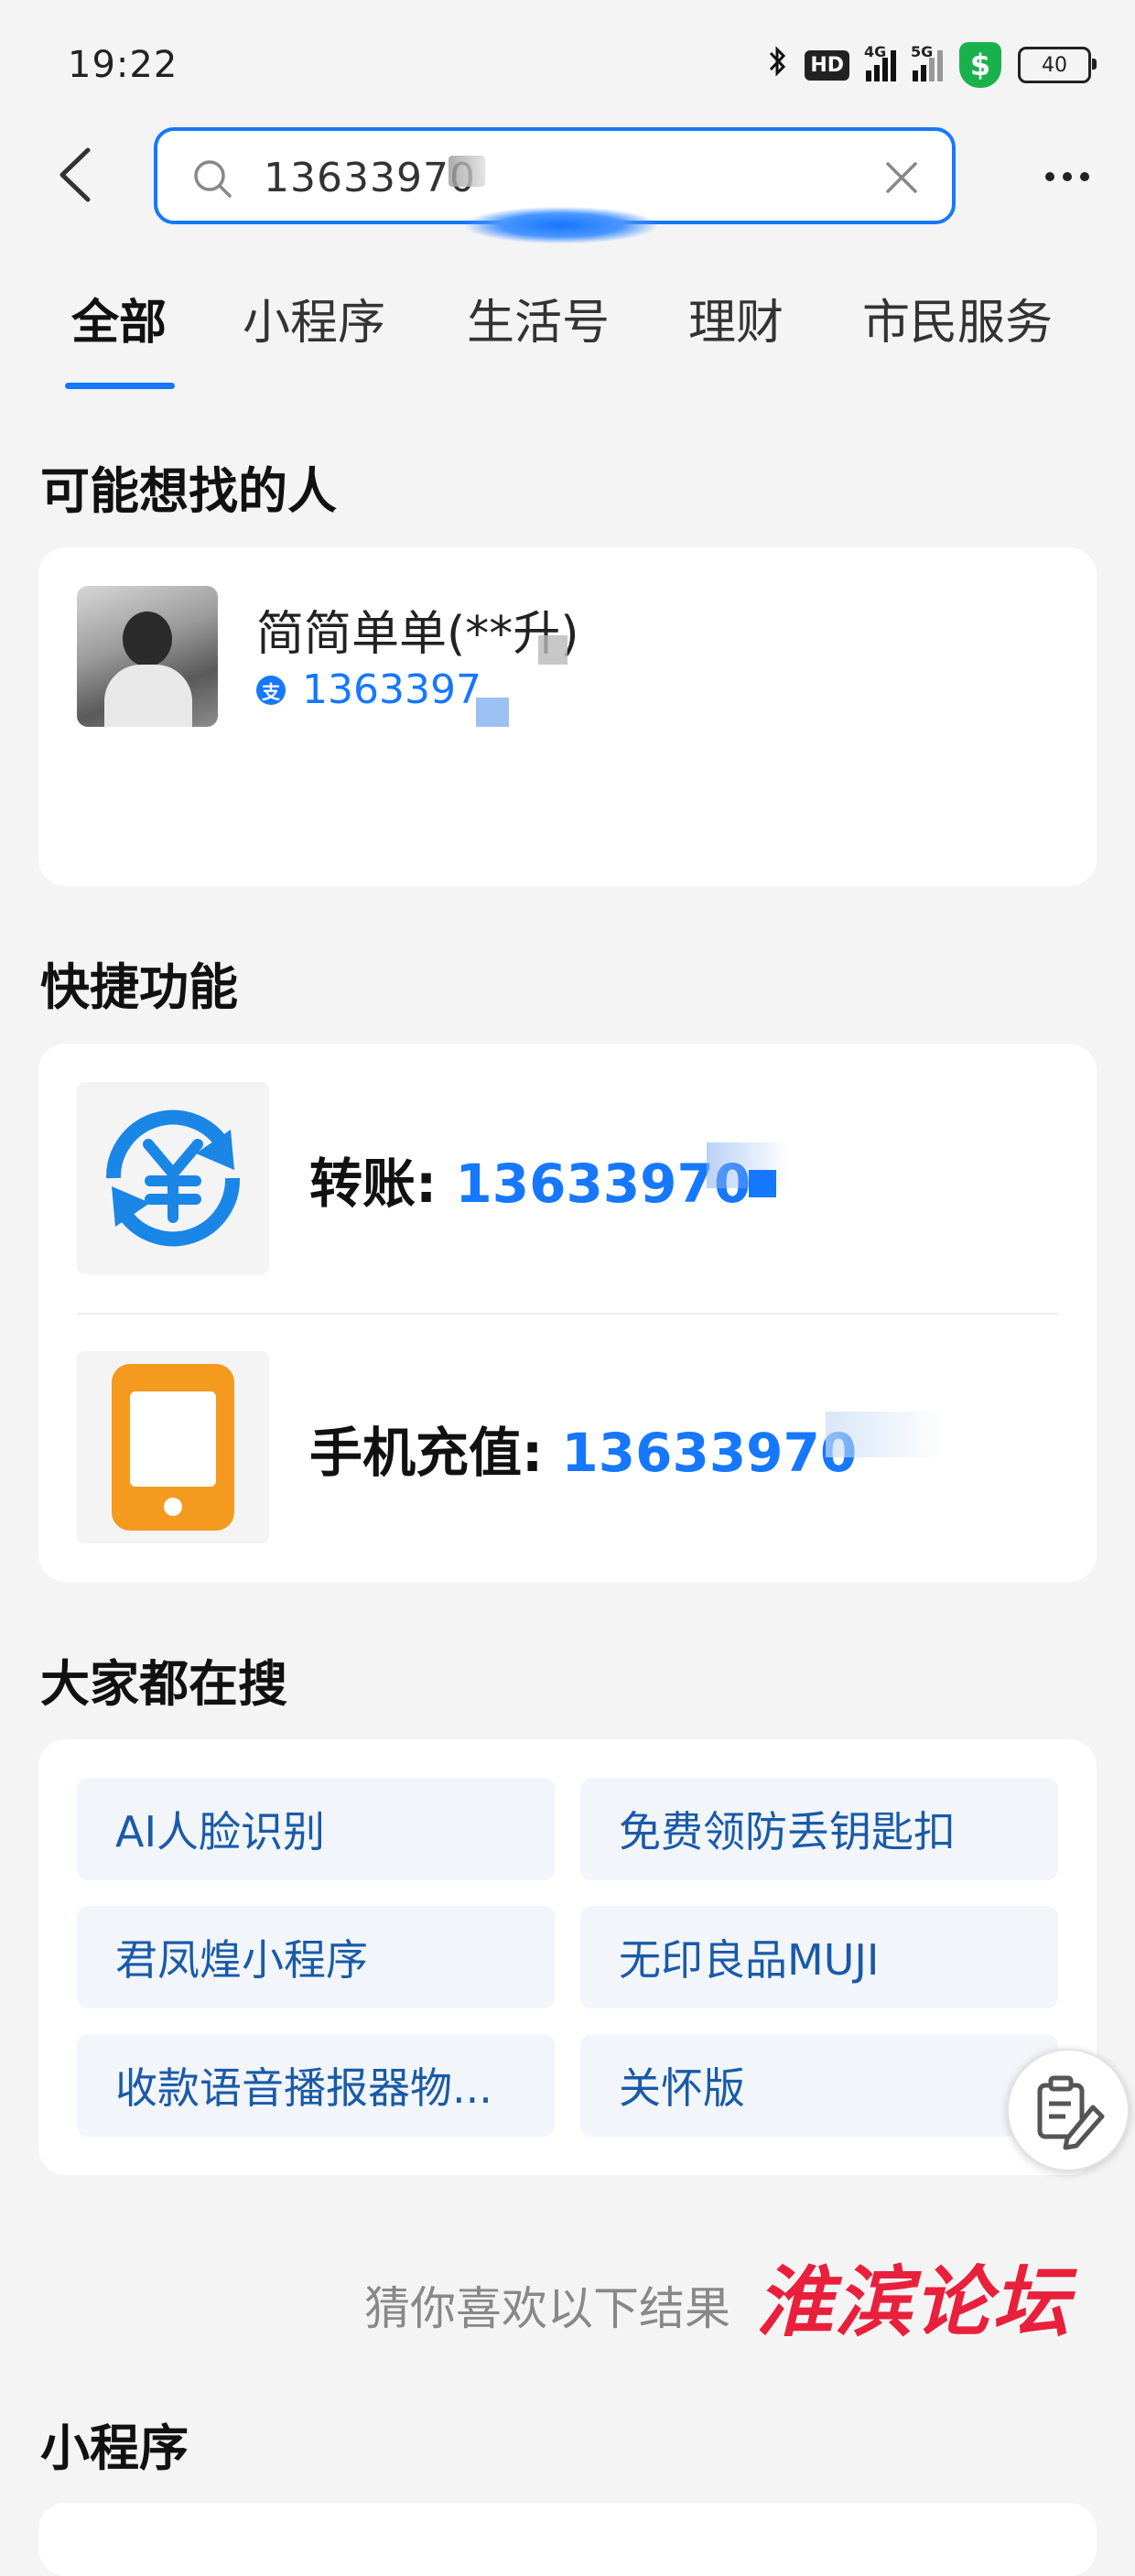  Describe the element at coordinates (1071, 2113) in the screenshot. I see `feedback-edit-icon` at that location.